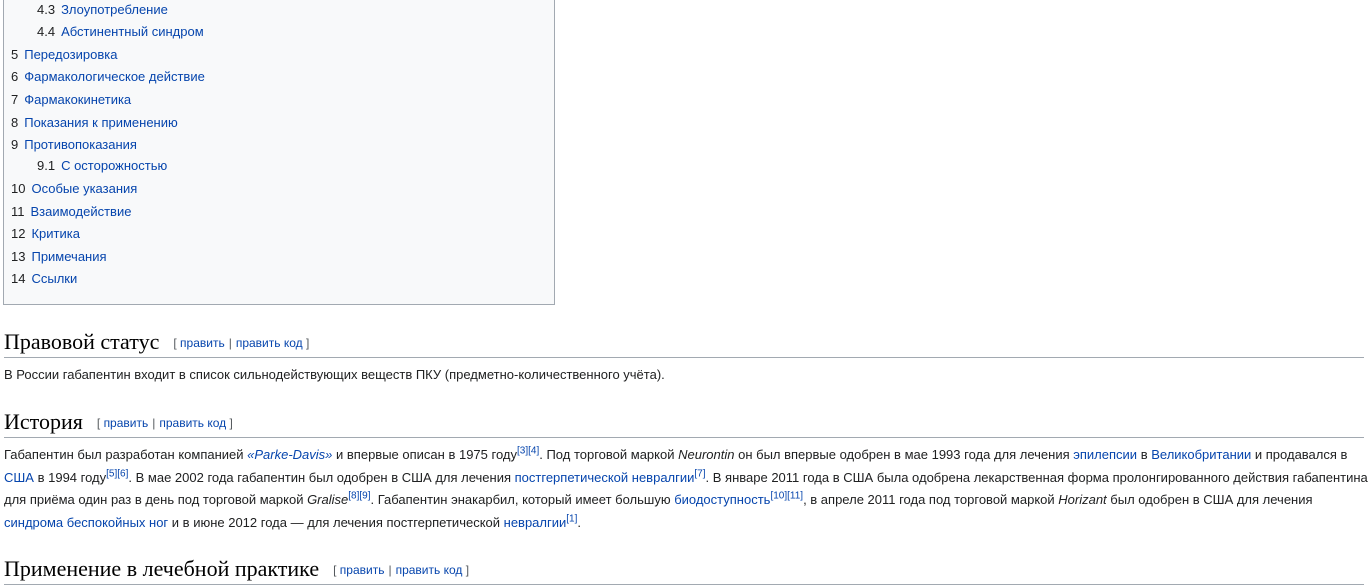 This screenshot has height=585, width=1371. What do you see at coordinates (77, 99) in the screenshot?
I see `toc-link: Фармакокинетика` at bounding box center [77, 99].